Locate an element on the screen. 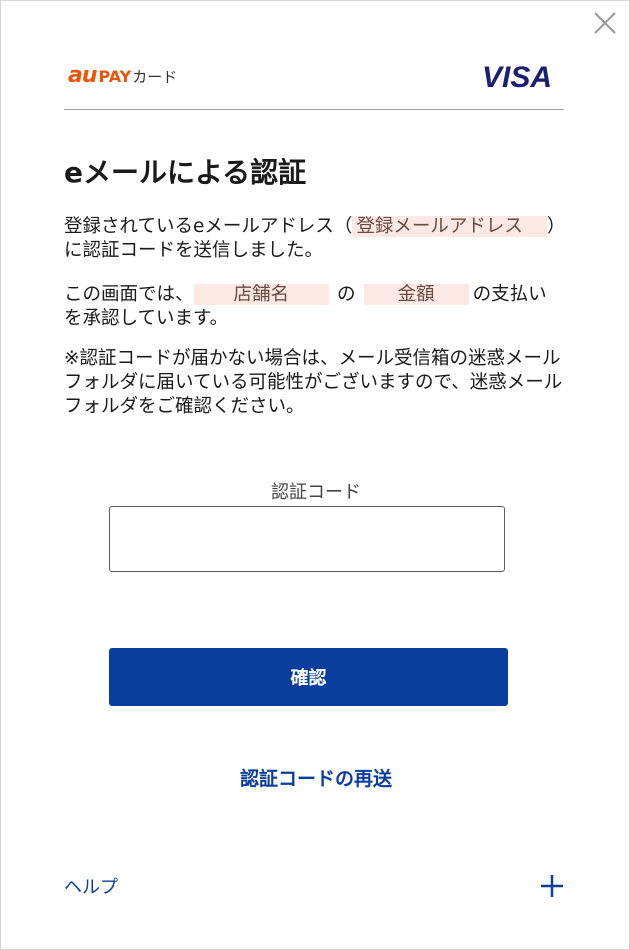 This screenshot has width=630, height=950. confirm-button: 確認 is located at coordinates (308, 677).